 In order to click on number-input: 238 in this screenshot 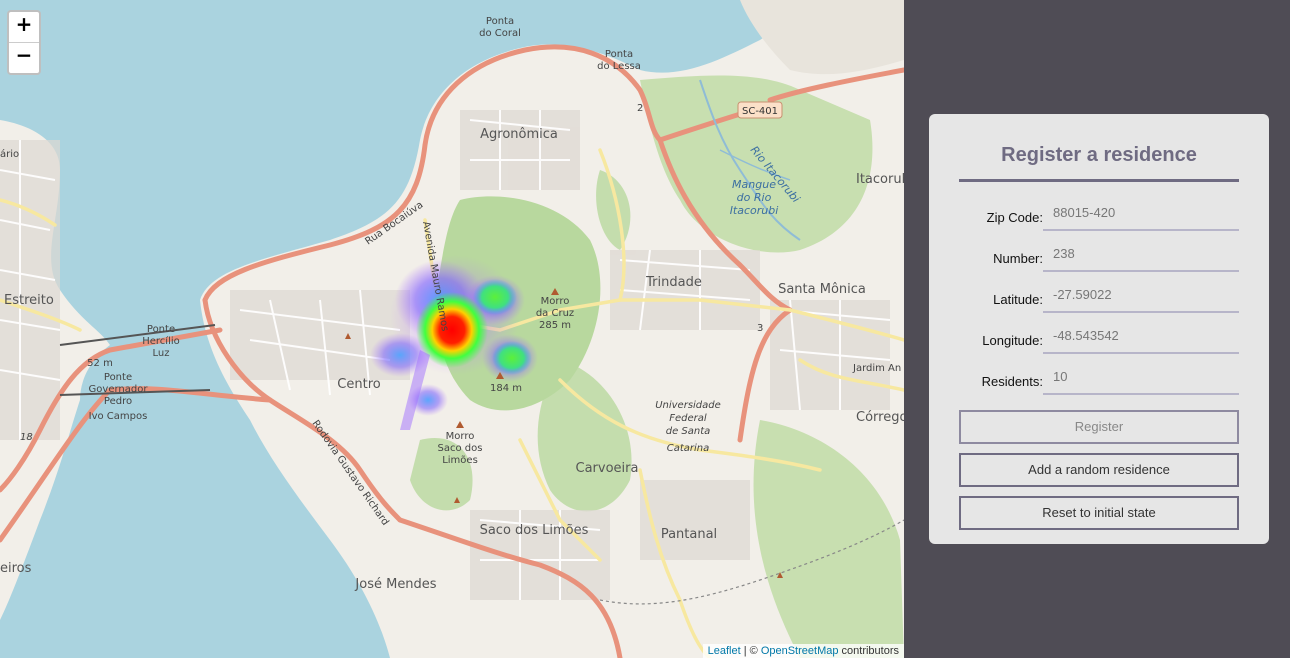, I will do `click(1141, 255)`.